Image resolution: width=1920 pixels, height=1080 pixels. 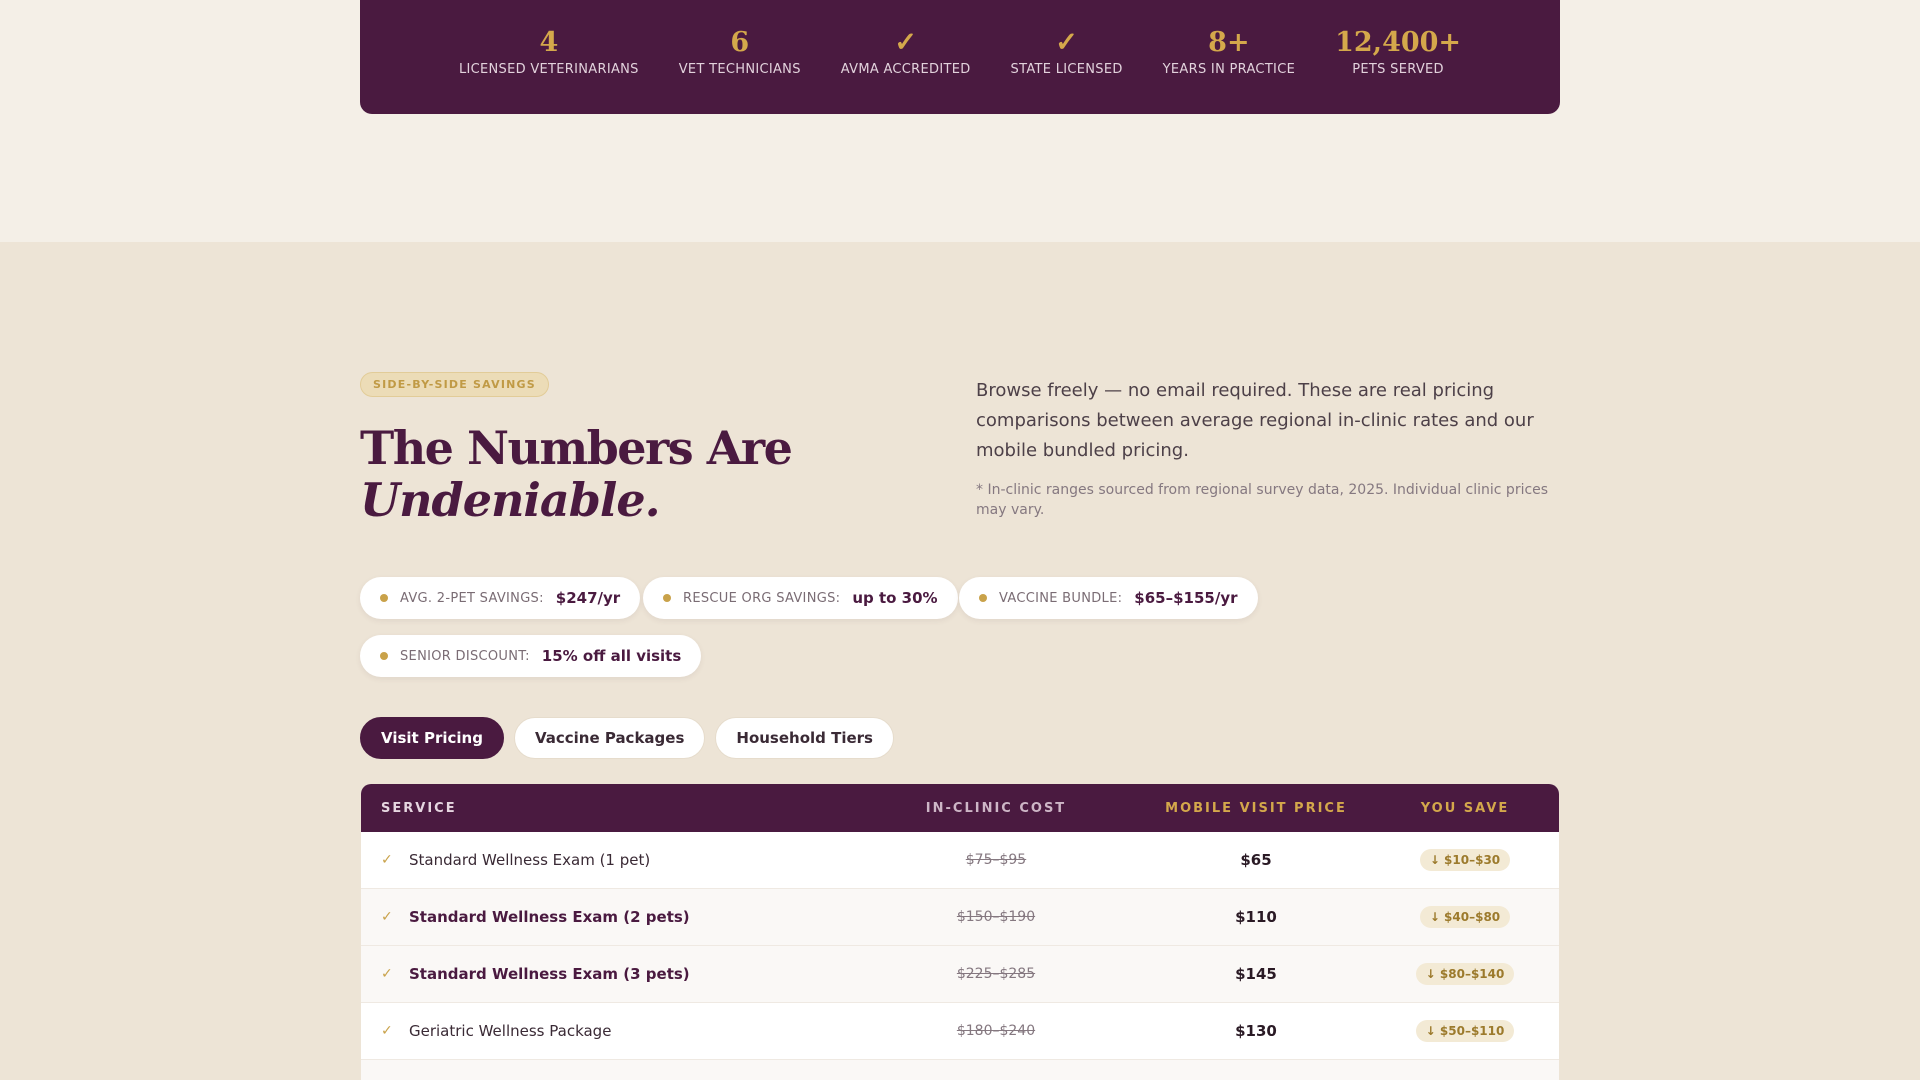 What do you see at coordinates (996, 1031) in the screenshot?
I see `in-clinic-cost: $180–$240` at bounding box center [996, 1031].